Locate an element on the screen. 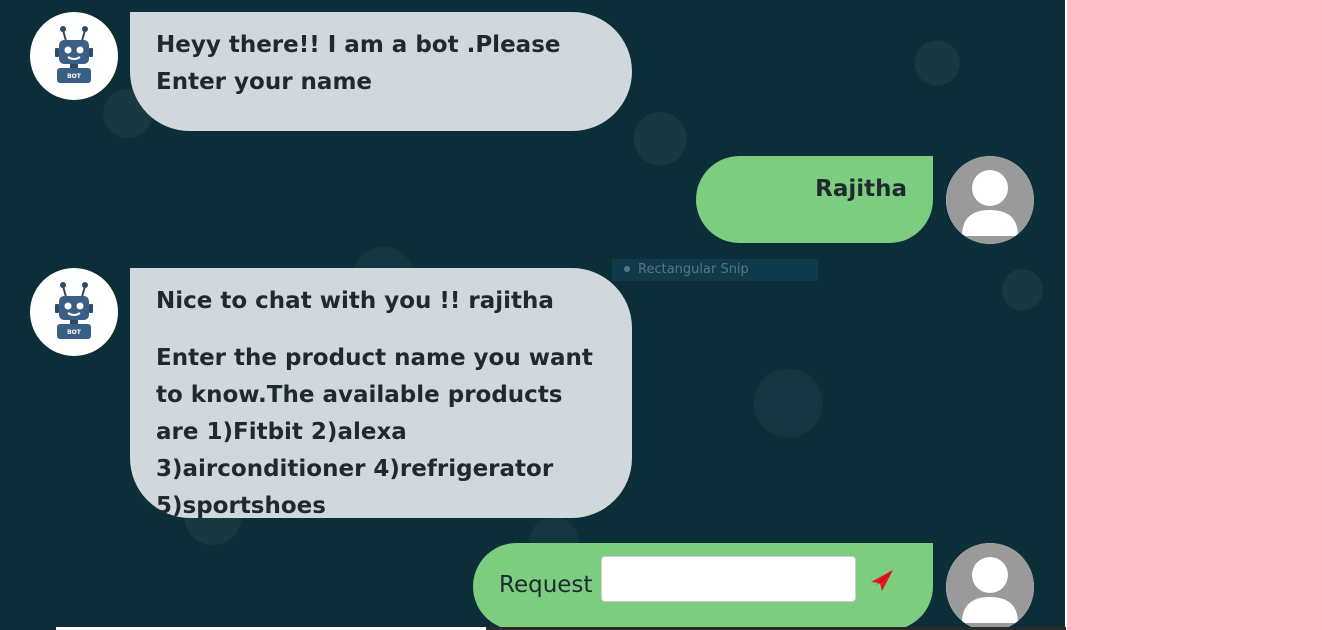 The image size is (1322, 630). send-icon is located at coordinates (882, 580).